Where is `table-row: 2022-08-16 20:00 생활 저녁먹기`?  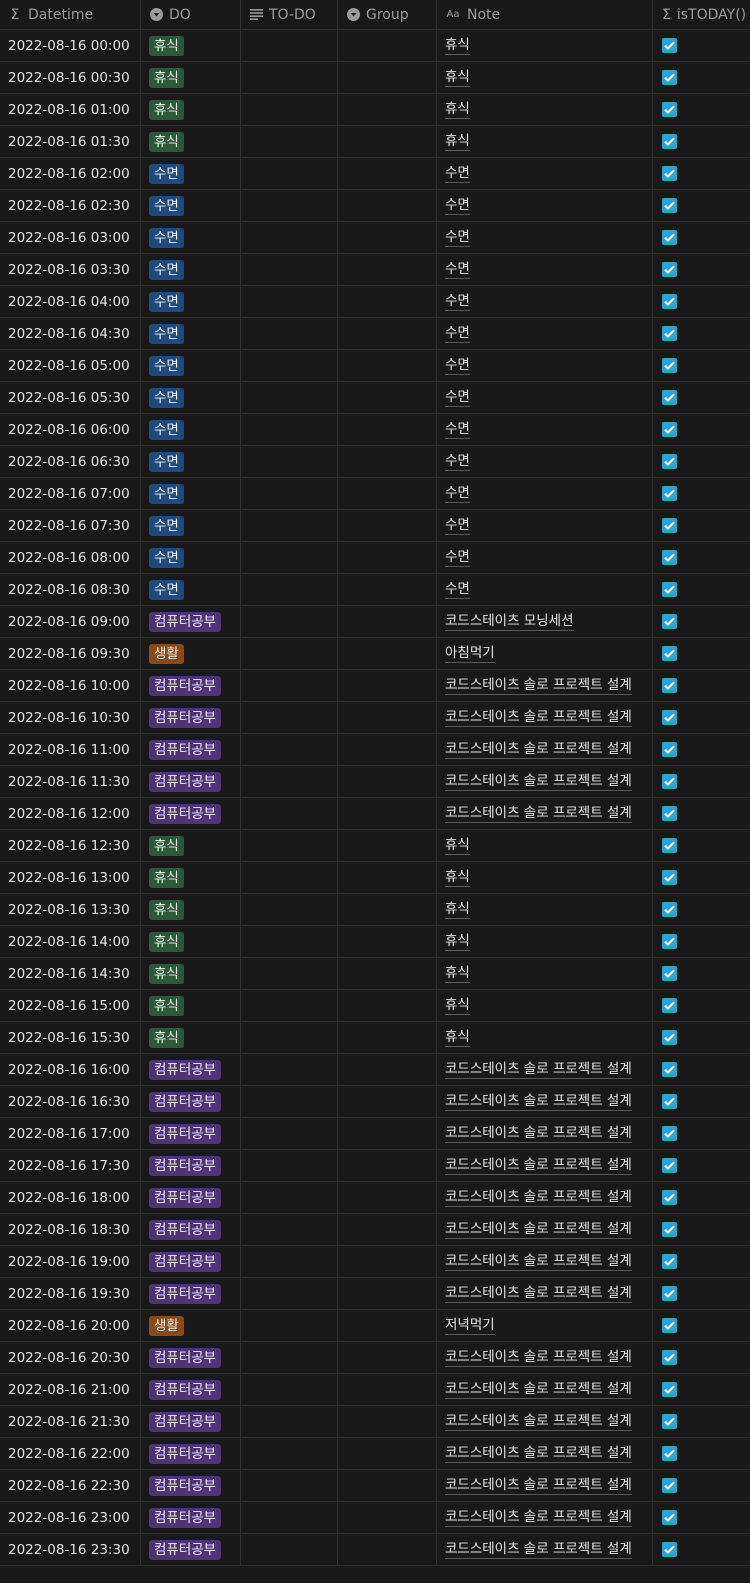 table-row: 2022-08-16 20:00 생활 저녁먹기 is located at coordinates (375, 1326).